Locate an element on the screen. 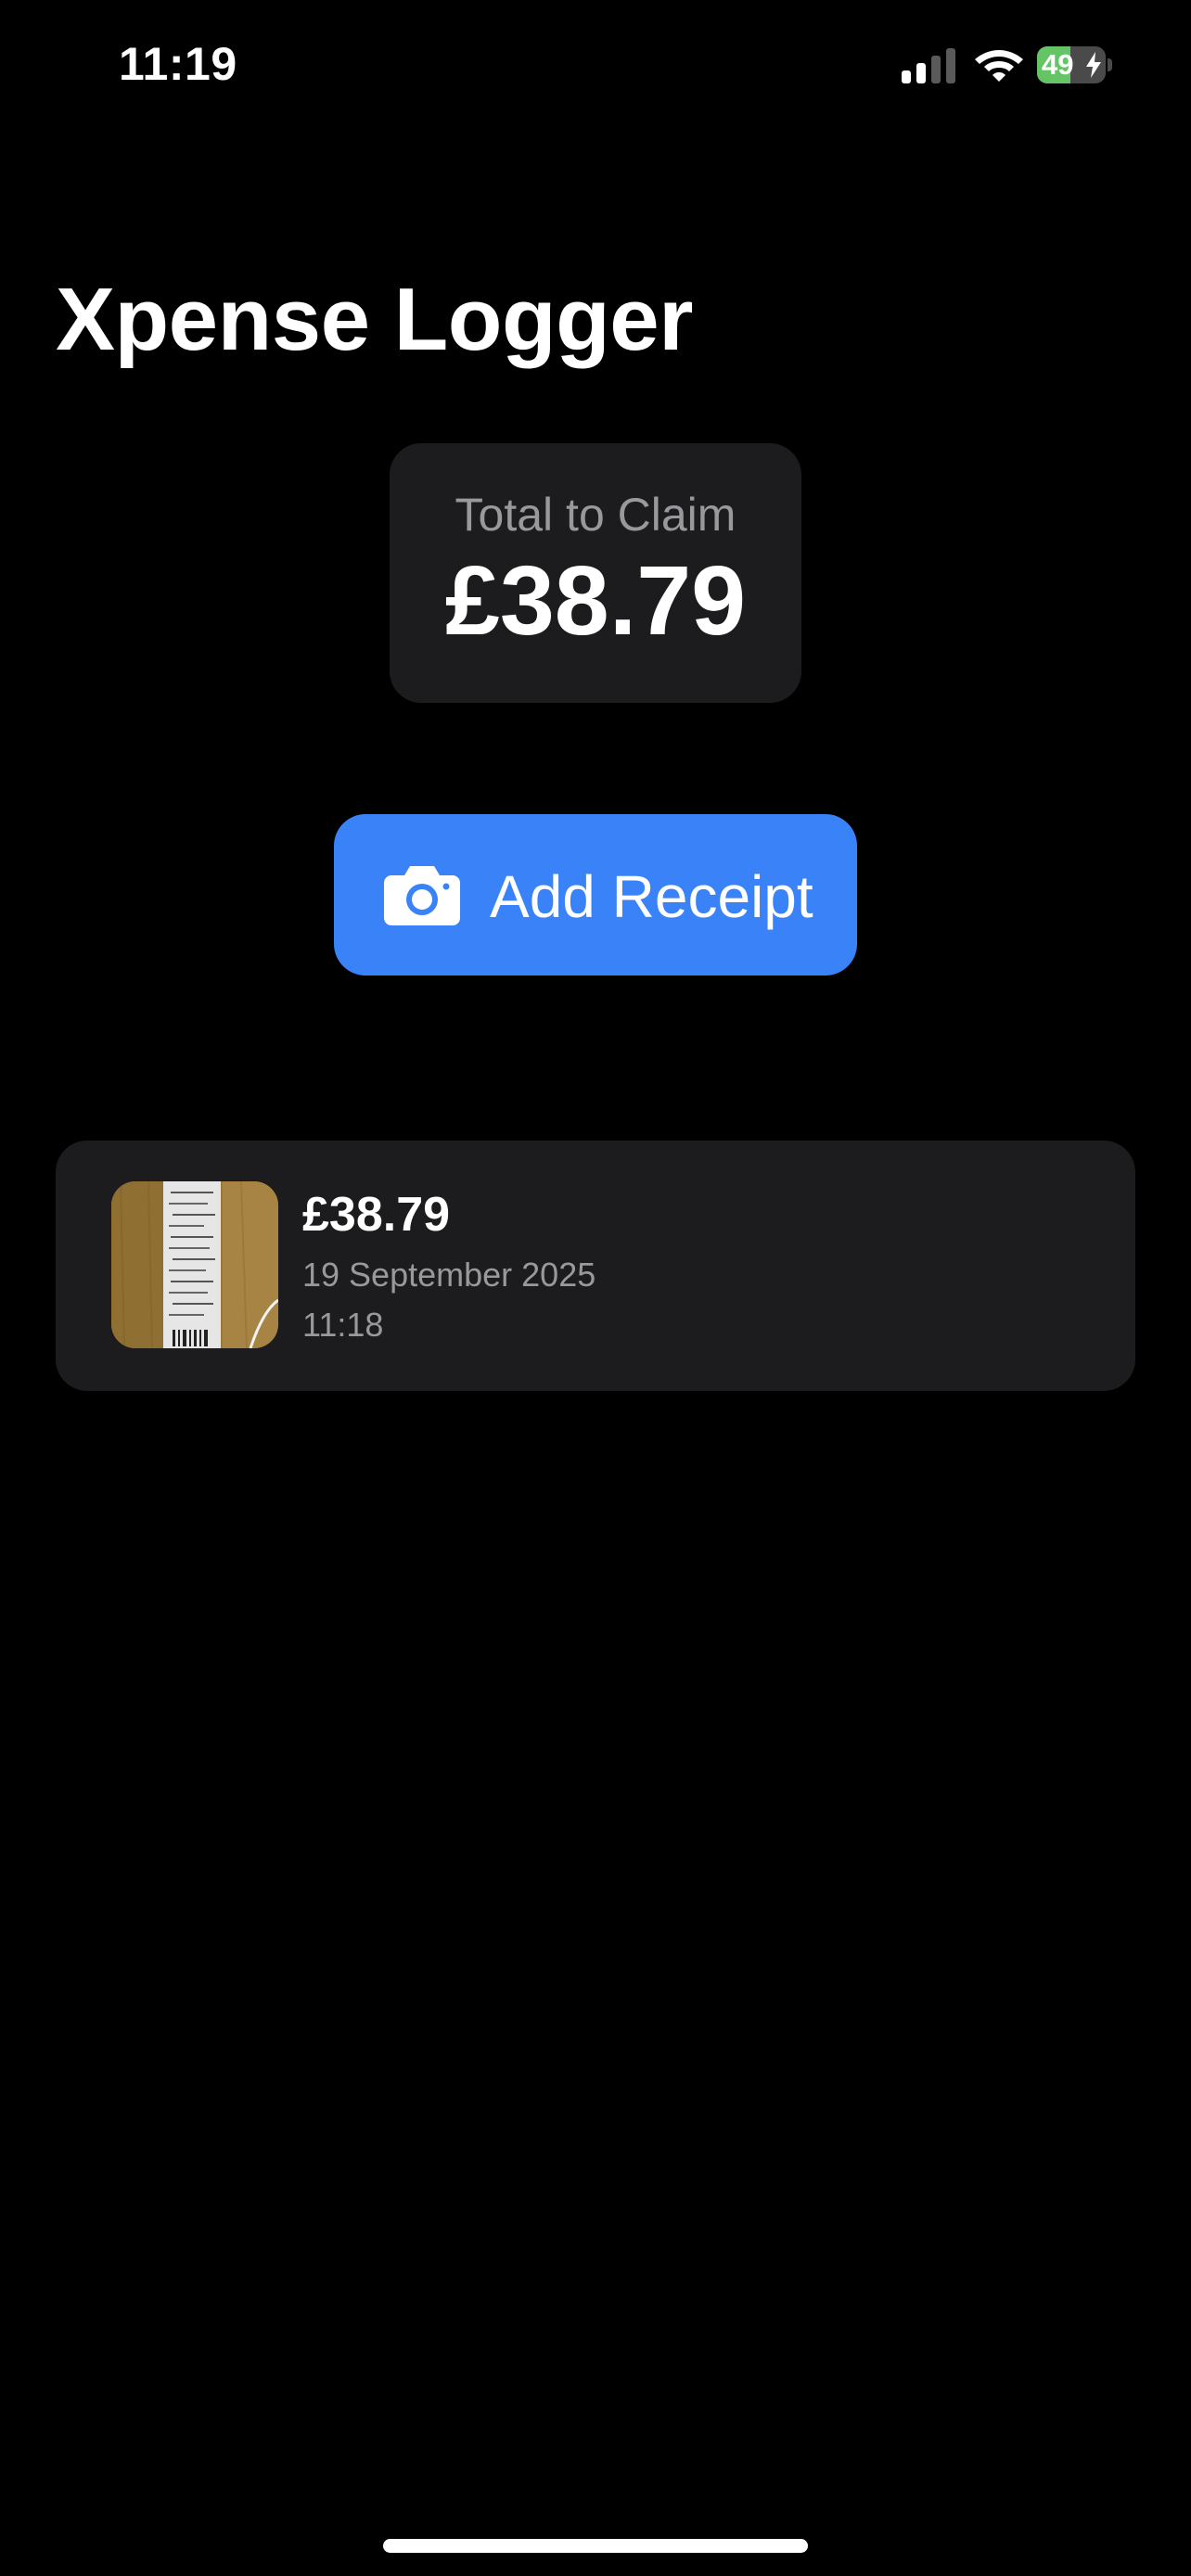 The image size is (1191, 2576). home-indicator is located at coordinates (595, 2546).